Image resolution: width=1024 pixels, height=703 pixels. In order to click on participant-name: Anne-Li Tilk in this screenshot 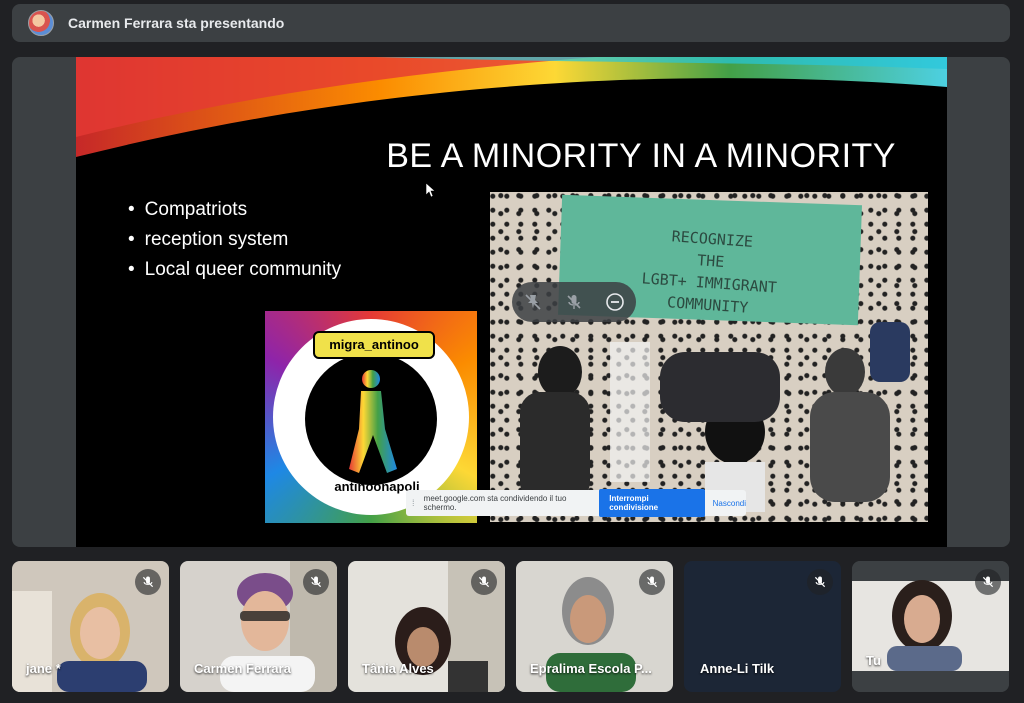, I will do `click(737, 668)`.